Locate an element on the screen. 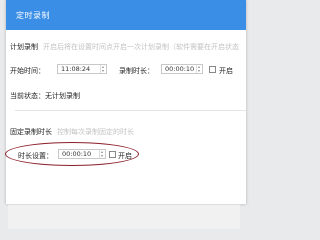 This screenshot has height=240, width=320. record-duration-spinner is located at coordinates (199, 69).